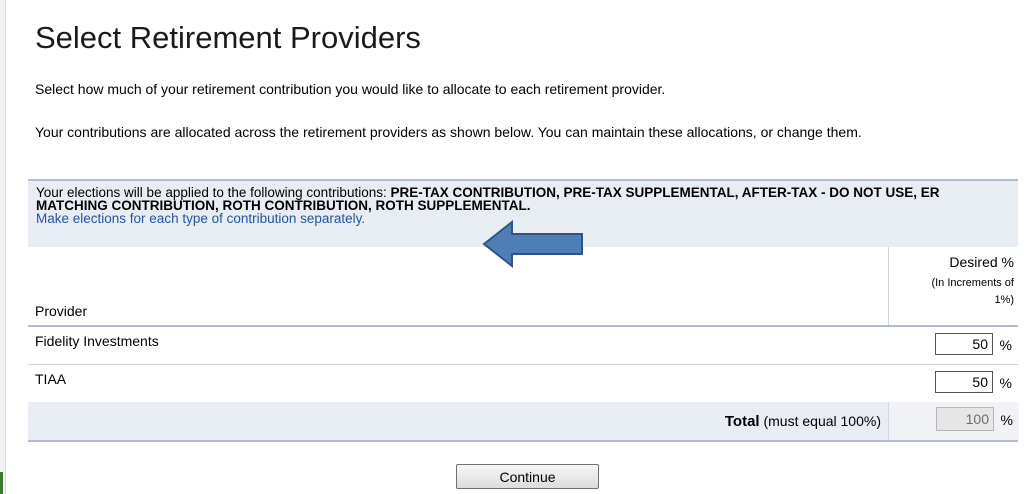 The width and height of the screenshot is (1029, 494). I want to click on table-row: Fidelity Investments %, so click(523, 346).